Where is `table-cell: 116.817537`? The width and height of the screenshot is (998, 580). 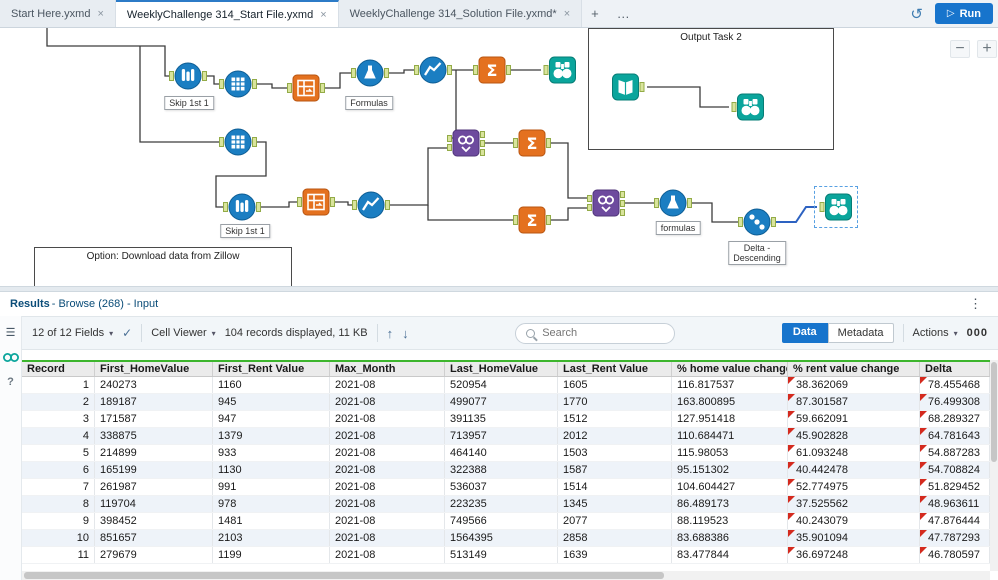 table-cell: 116.817537 is located at coordinates (730, 385).